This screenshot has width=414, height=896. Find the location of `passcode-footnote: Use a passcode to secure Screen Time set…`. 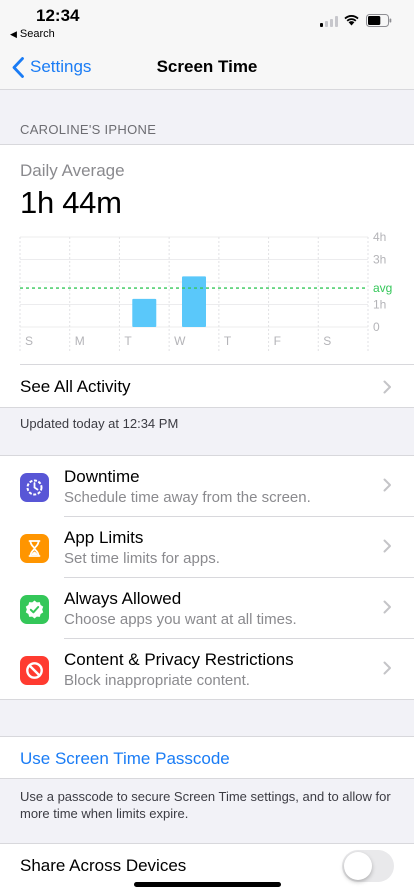

passcode-footnote: Use a passcode to secure Screen Time set… is located at coordinates (205, 805).